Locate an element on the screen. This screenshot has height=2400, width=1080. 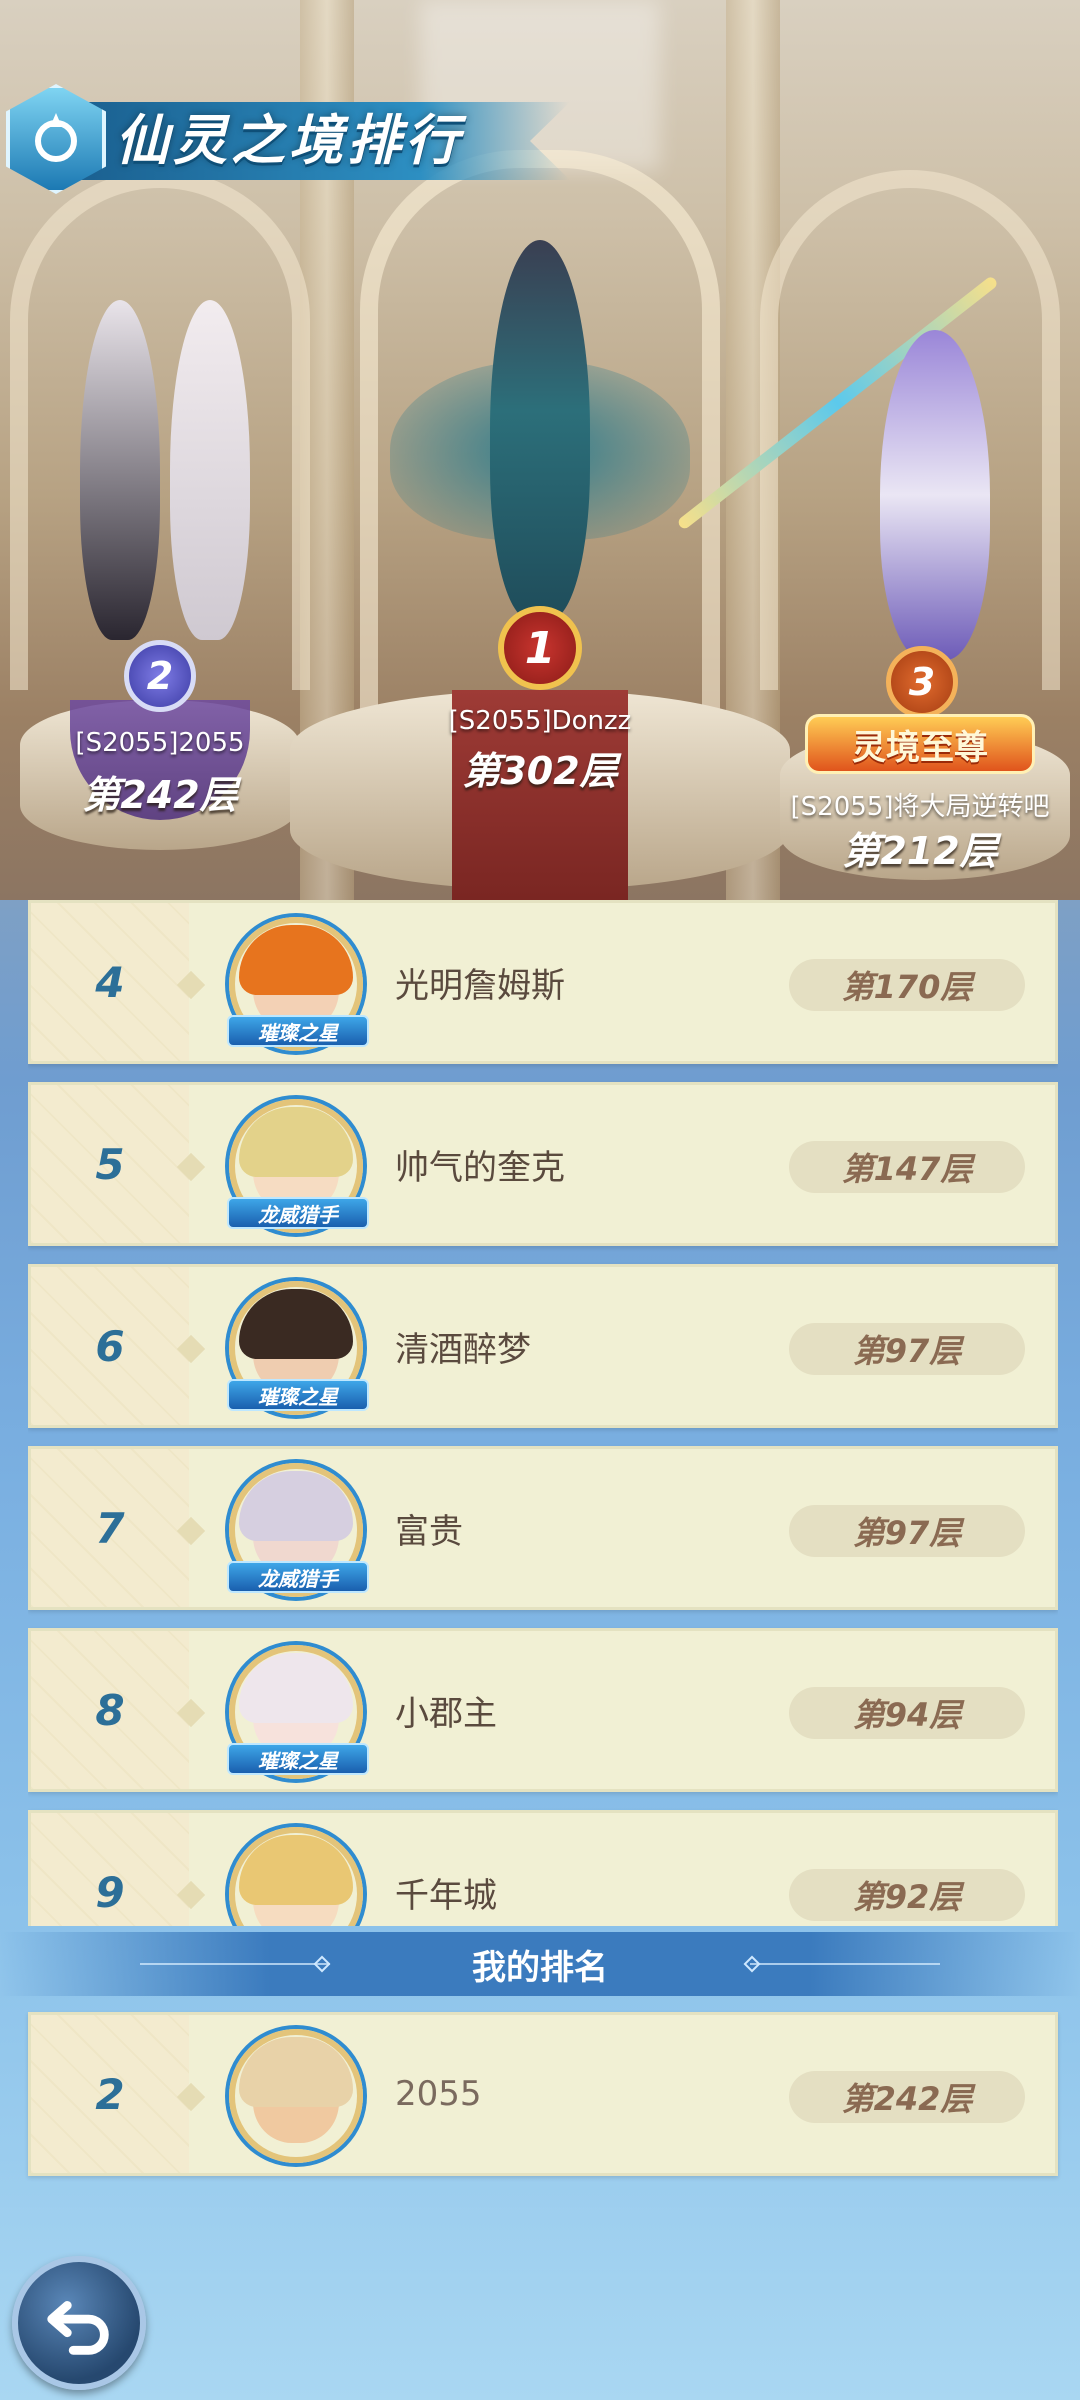
player-name: 千年城 is located at coordinates (446, 1895).